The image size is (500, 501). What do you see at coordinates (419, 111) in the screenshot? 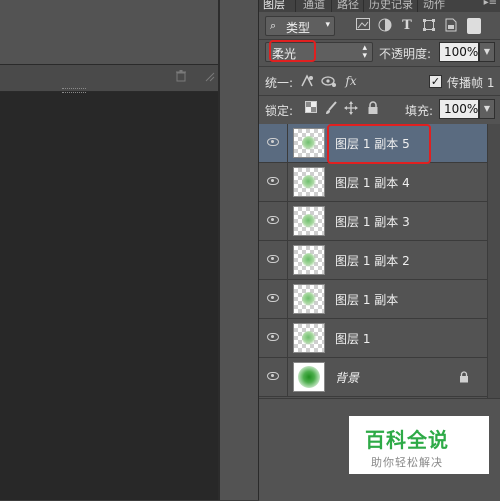
I see `fill-label: 填充:` at bounding box center [419, 111].